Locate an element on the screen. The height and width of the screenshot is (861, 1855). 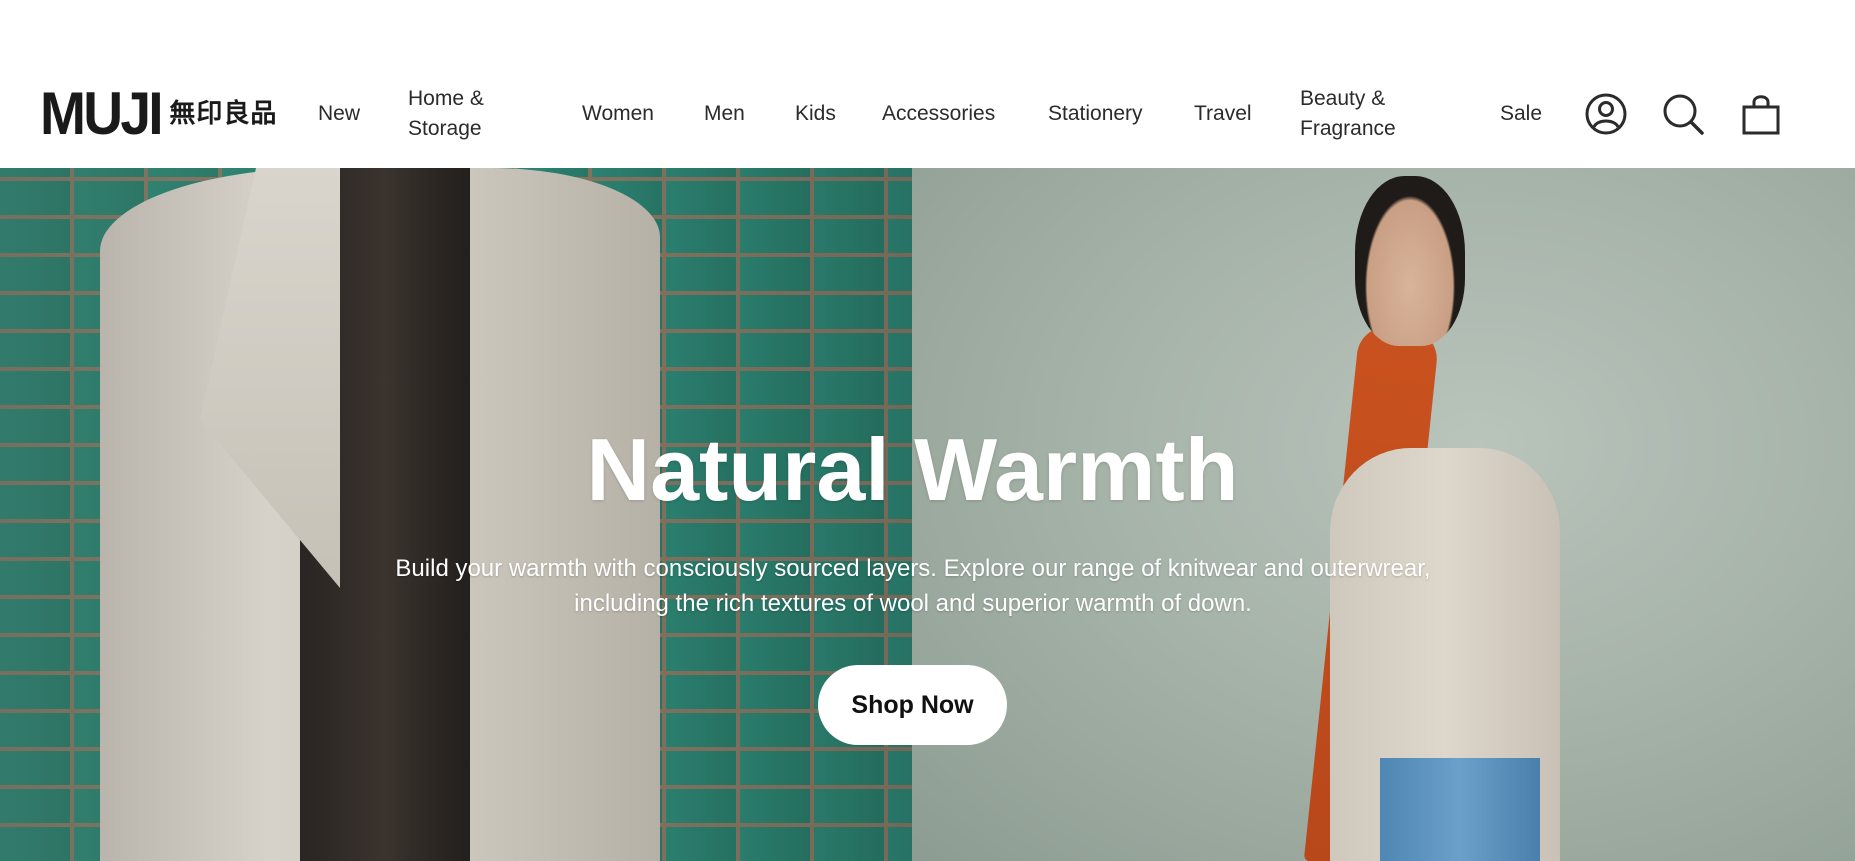
account-icon is located at coordinates (1606, 114).